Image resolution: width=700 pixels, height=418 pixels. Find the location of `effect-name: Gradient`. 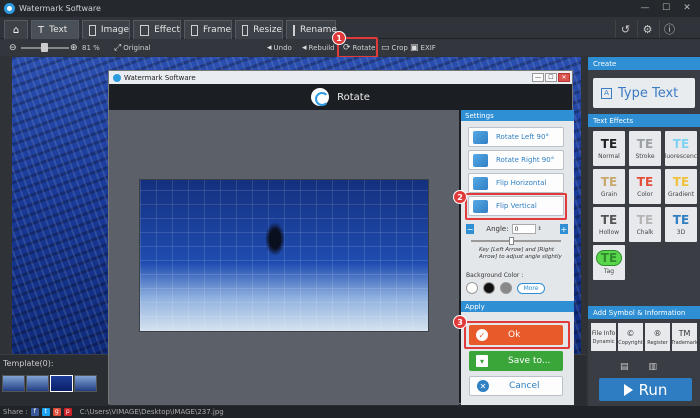

effect-name: Gradient is located at coordinates (681, 194).